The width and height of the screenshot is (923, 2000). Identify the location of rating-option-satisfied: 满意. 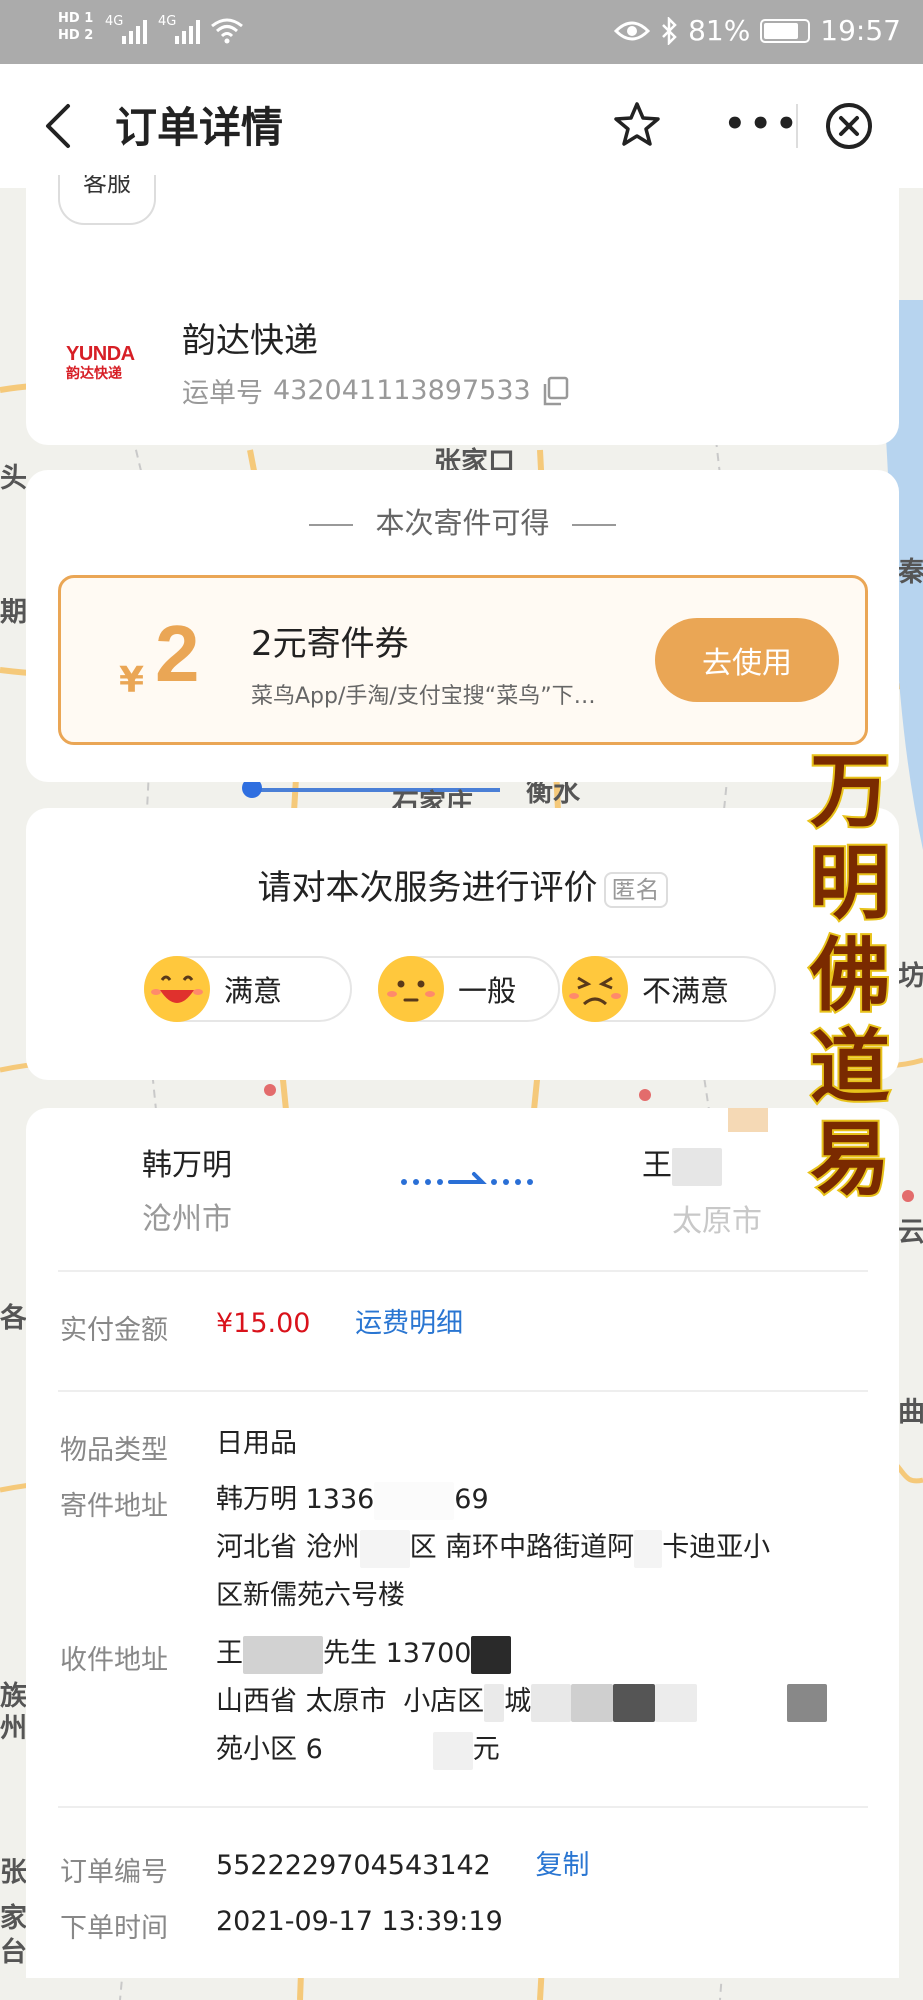
(248, 989).